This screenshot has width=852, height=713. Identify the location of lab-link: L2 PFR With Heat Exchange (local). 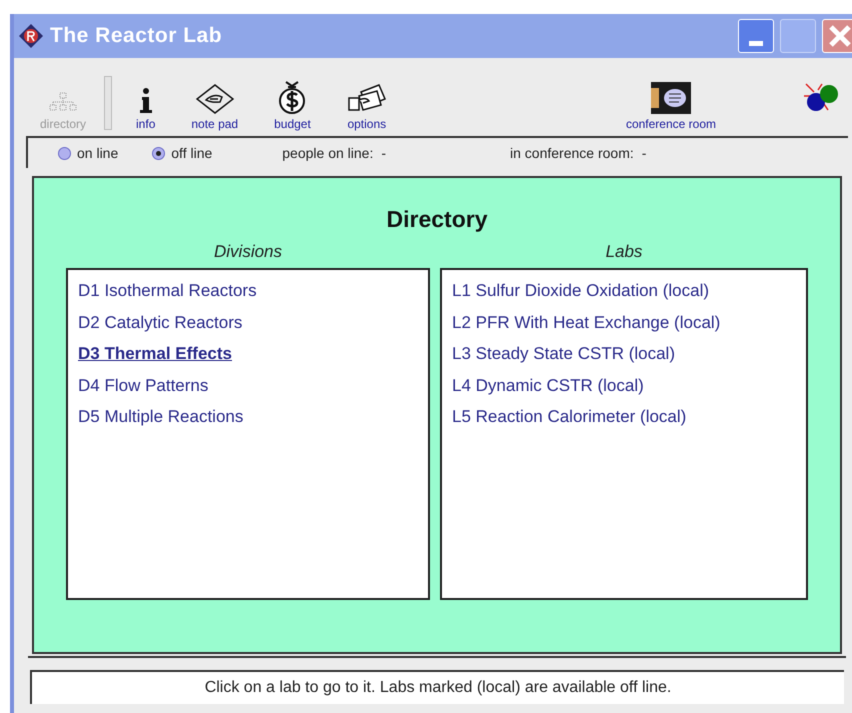
(586, 322).